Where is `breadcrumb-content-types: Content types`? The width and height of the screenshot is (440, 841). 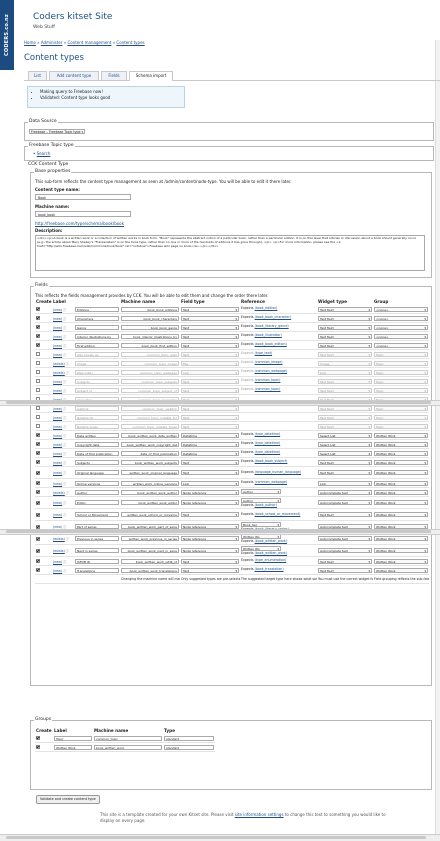
breadcrumb-content-types: Content types is located at coordinates (130, 42).